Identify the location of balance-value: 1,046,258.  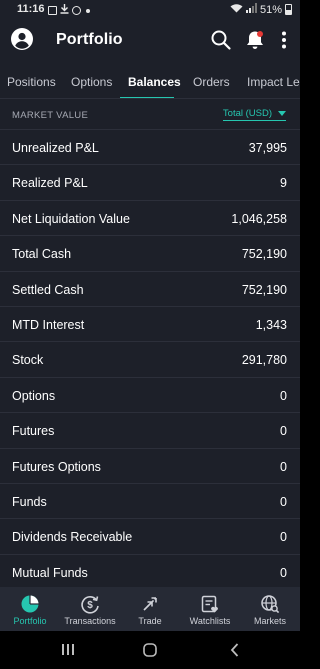
(259, 218).